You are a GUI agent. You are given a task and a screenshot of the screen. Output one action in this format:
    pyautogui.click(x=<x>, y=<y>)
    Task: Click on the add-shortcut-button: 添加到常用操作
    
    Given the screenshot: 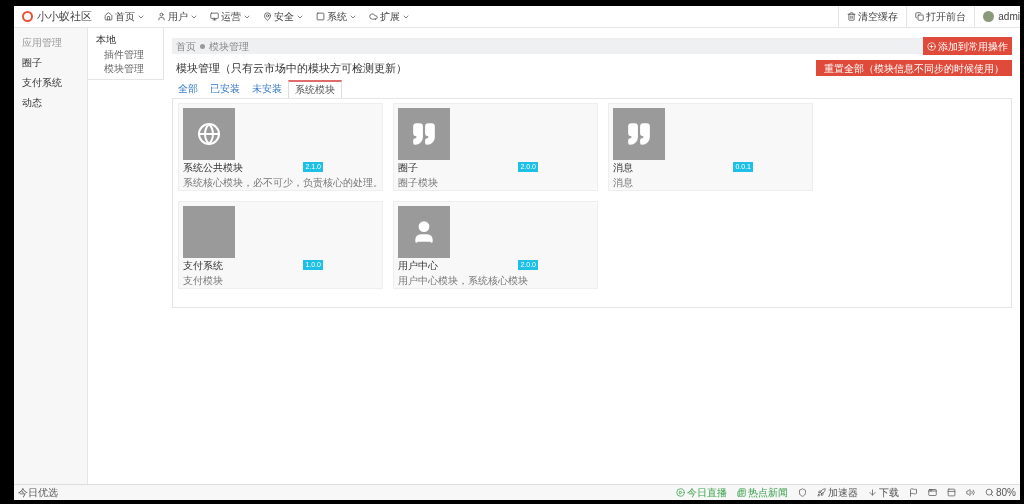 What is the action you would take?
    pyautogui.click(x=967, y=46)
    